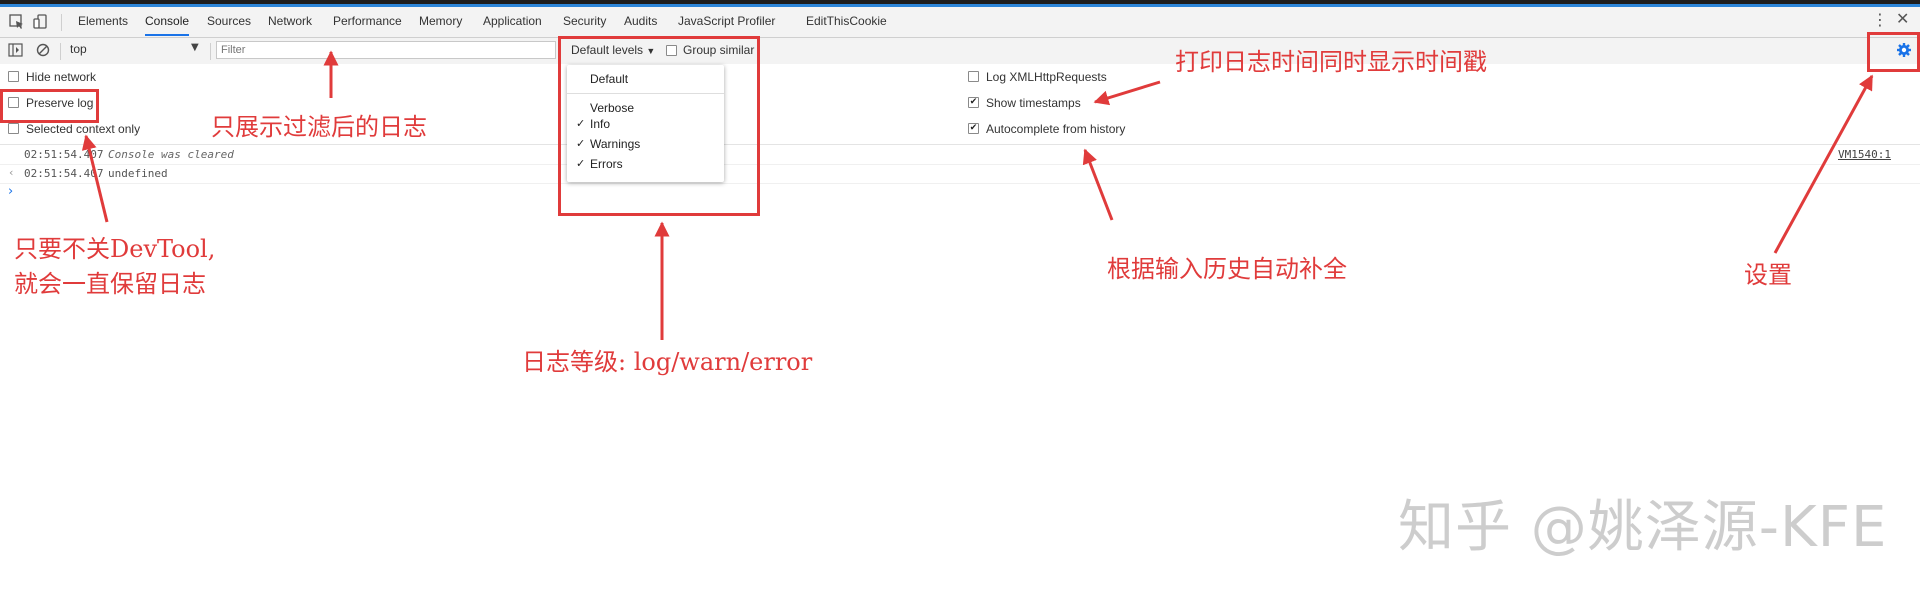 The width and height of the screenshot is (1920, 598). I want to click on annotation-preserve-line1: 只要不关DevTool,, so click(115, 249).